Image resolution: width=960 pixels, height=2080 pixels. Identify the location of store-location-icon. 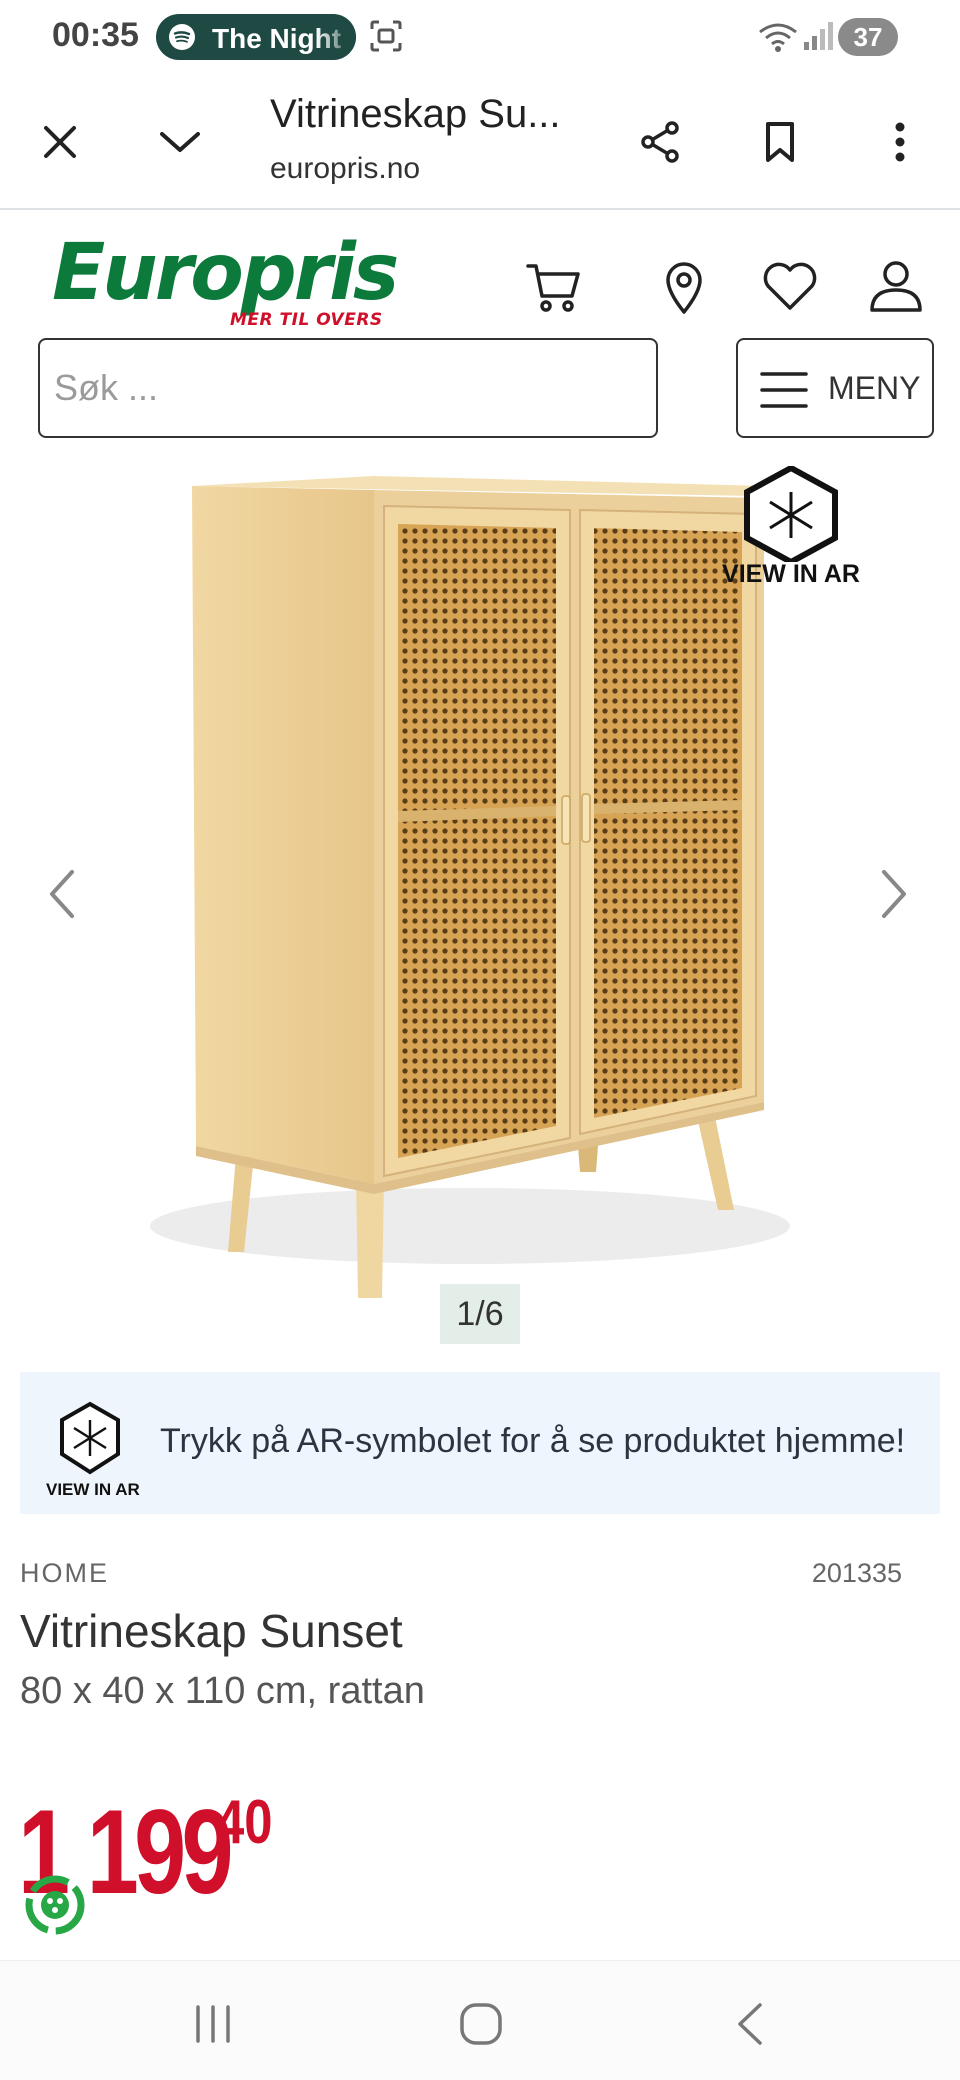
(684, 286).